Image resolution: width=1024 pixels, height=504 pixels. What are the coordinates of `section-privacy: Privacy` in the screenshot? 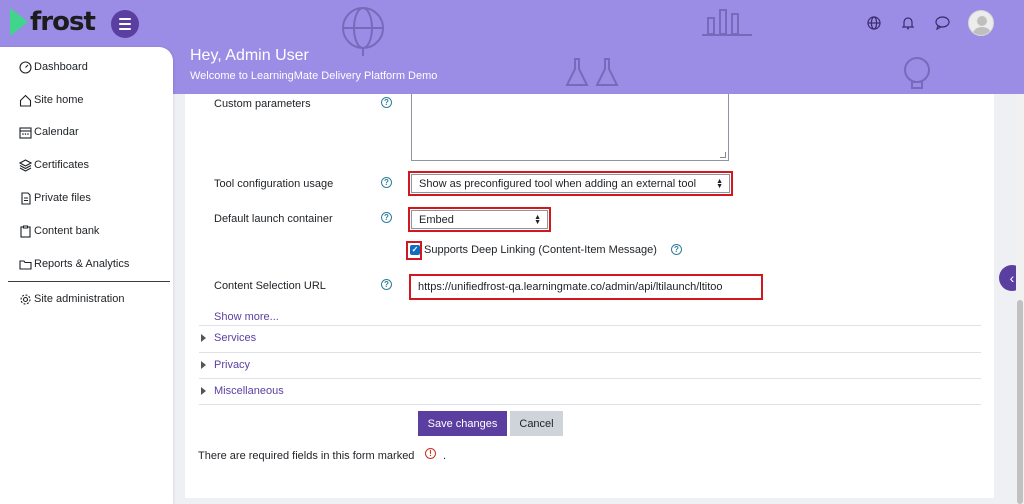 It's located at (232, 365).